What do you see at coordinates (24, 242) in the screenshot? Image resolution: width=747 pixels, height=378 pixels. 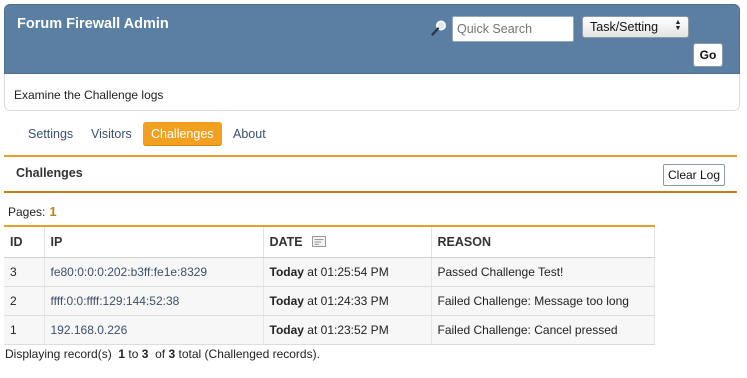 I see `column-header-id: ID` at bounding box center [24, 242].